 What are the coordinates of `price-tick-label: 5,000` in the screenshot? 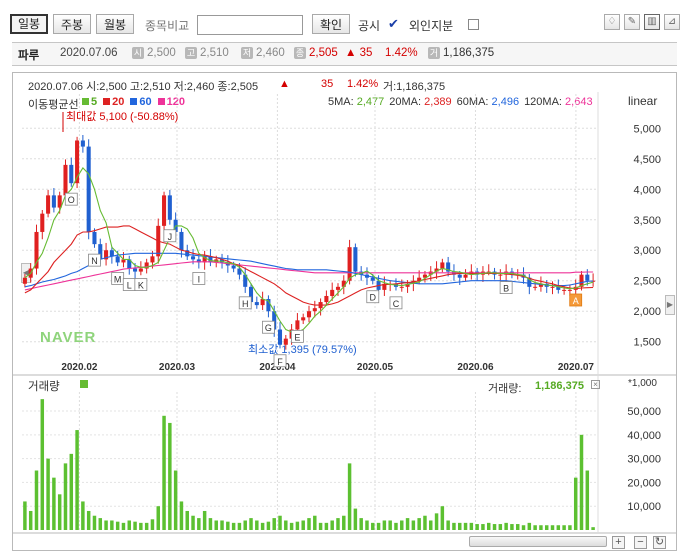 It's located at (647, 129).